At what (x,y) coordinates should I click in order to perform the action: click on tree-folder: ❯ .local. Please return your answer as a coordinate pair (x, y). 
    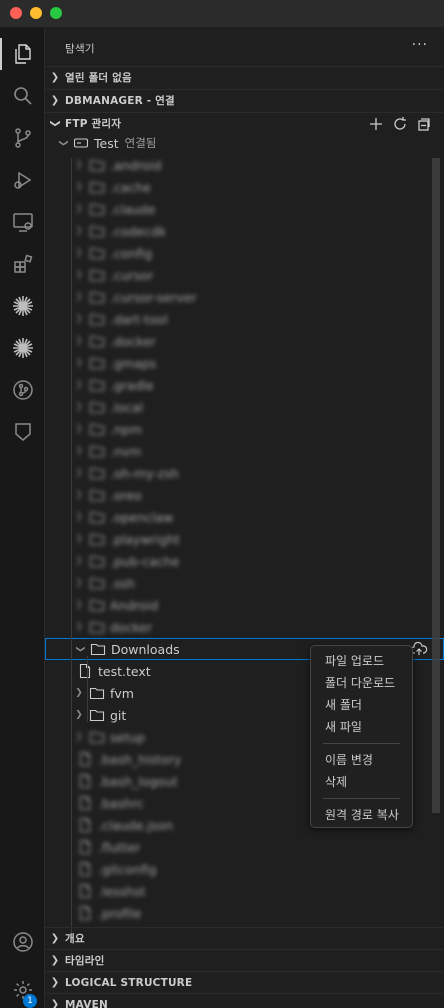
    Looking at the image, I should click on (244, 407).